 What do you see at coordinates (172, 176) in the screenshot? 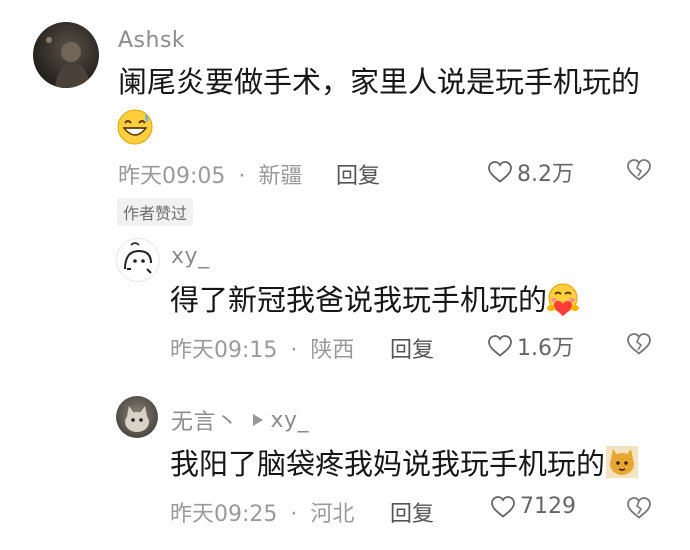
I see `comment-time: 昨天09:05` at bounding box center [172, 176].